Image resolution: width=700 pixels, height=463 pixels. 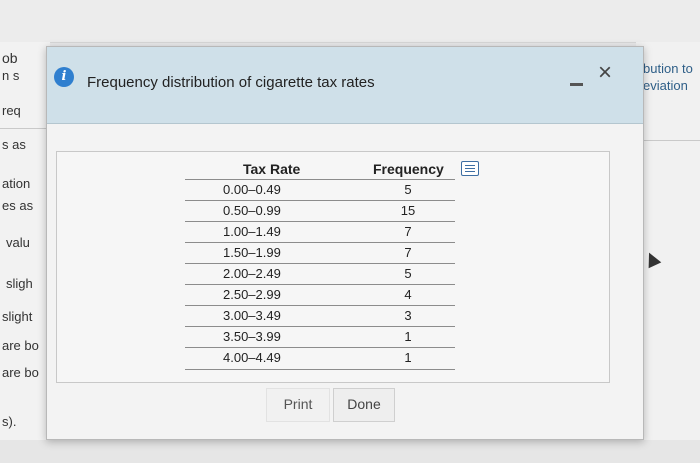 I want to click on background-text-fragment: bution to, so click(x=668, y=68).